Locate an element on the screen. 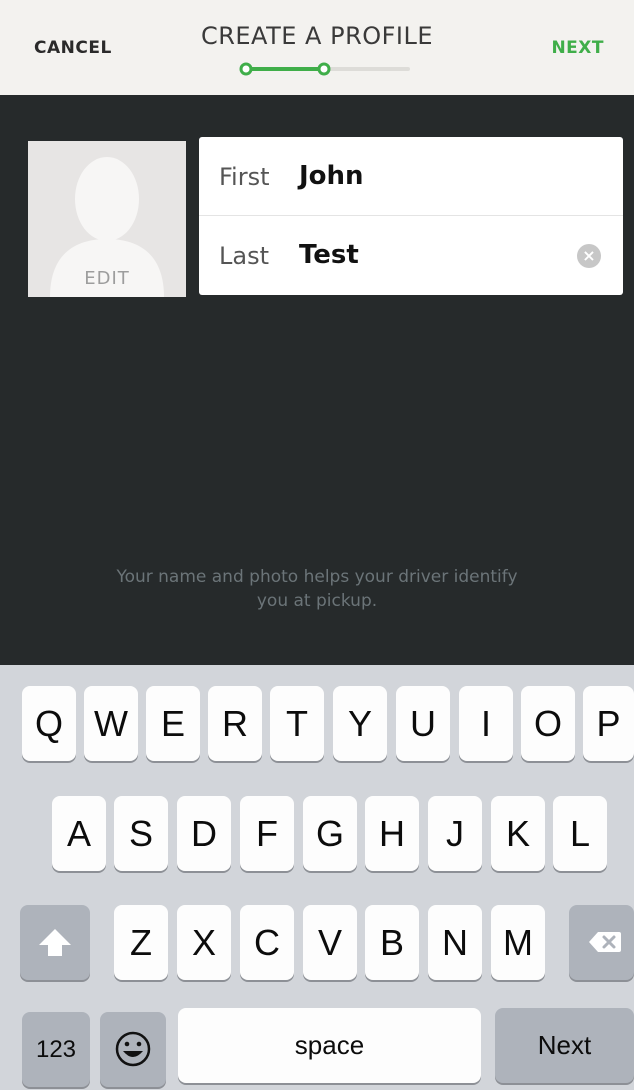 The width and height of the screenshot is (634, 1090). numbers-key: 123 is located at coordinates (56, 1049).